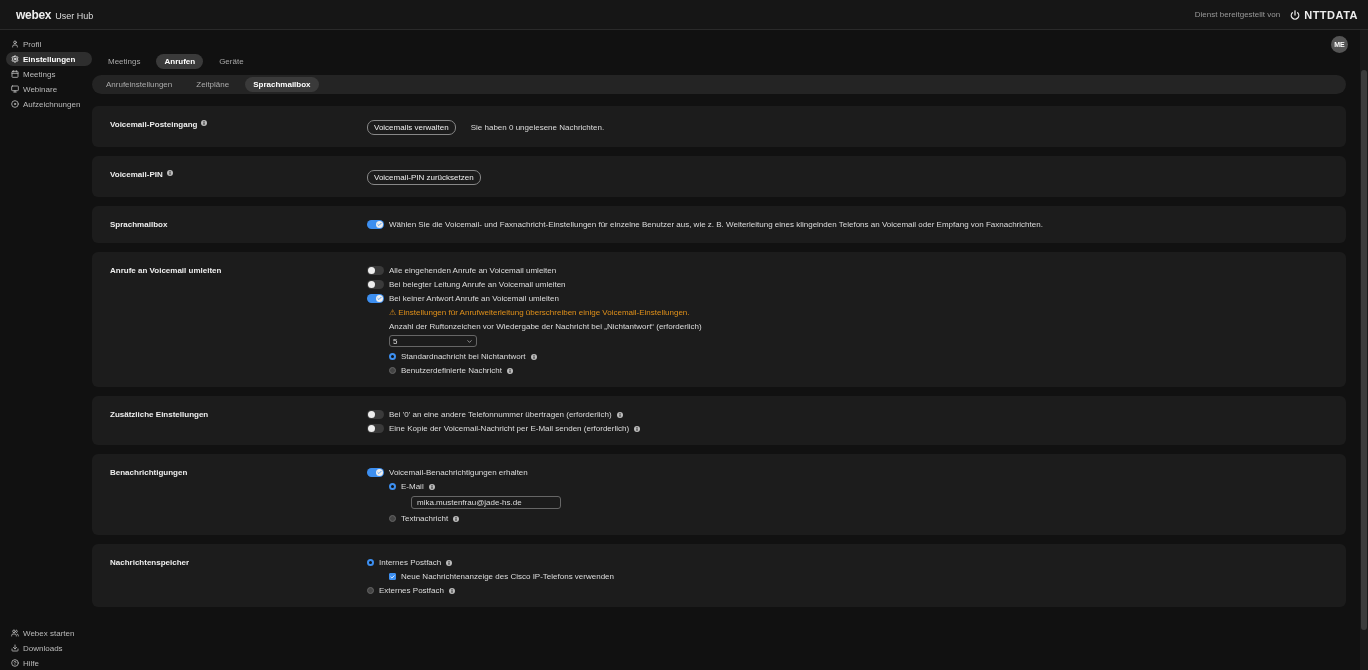 The image size is (1368, 670). Describe the element at coordinates (49, 44) in the screenshot. I see `sidebar-item: Profil` at that location.